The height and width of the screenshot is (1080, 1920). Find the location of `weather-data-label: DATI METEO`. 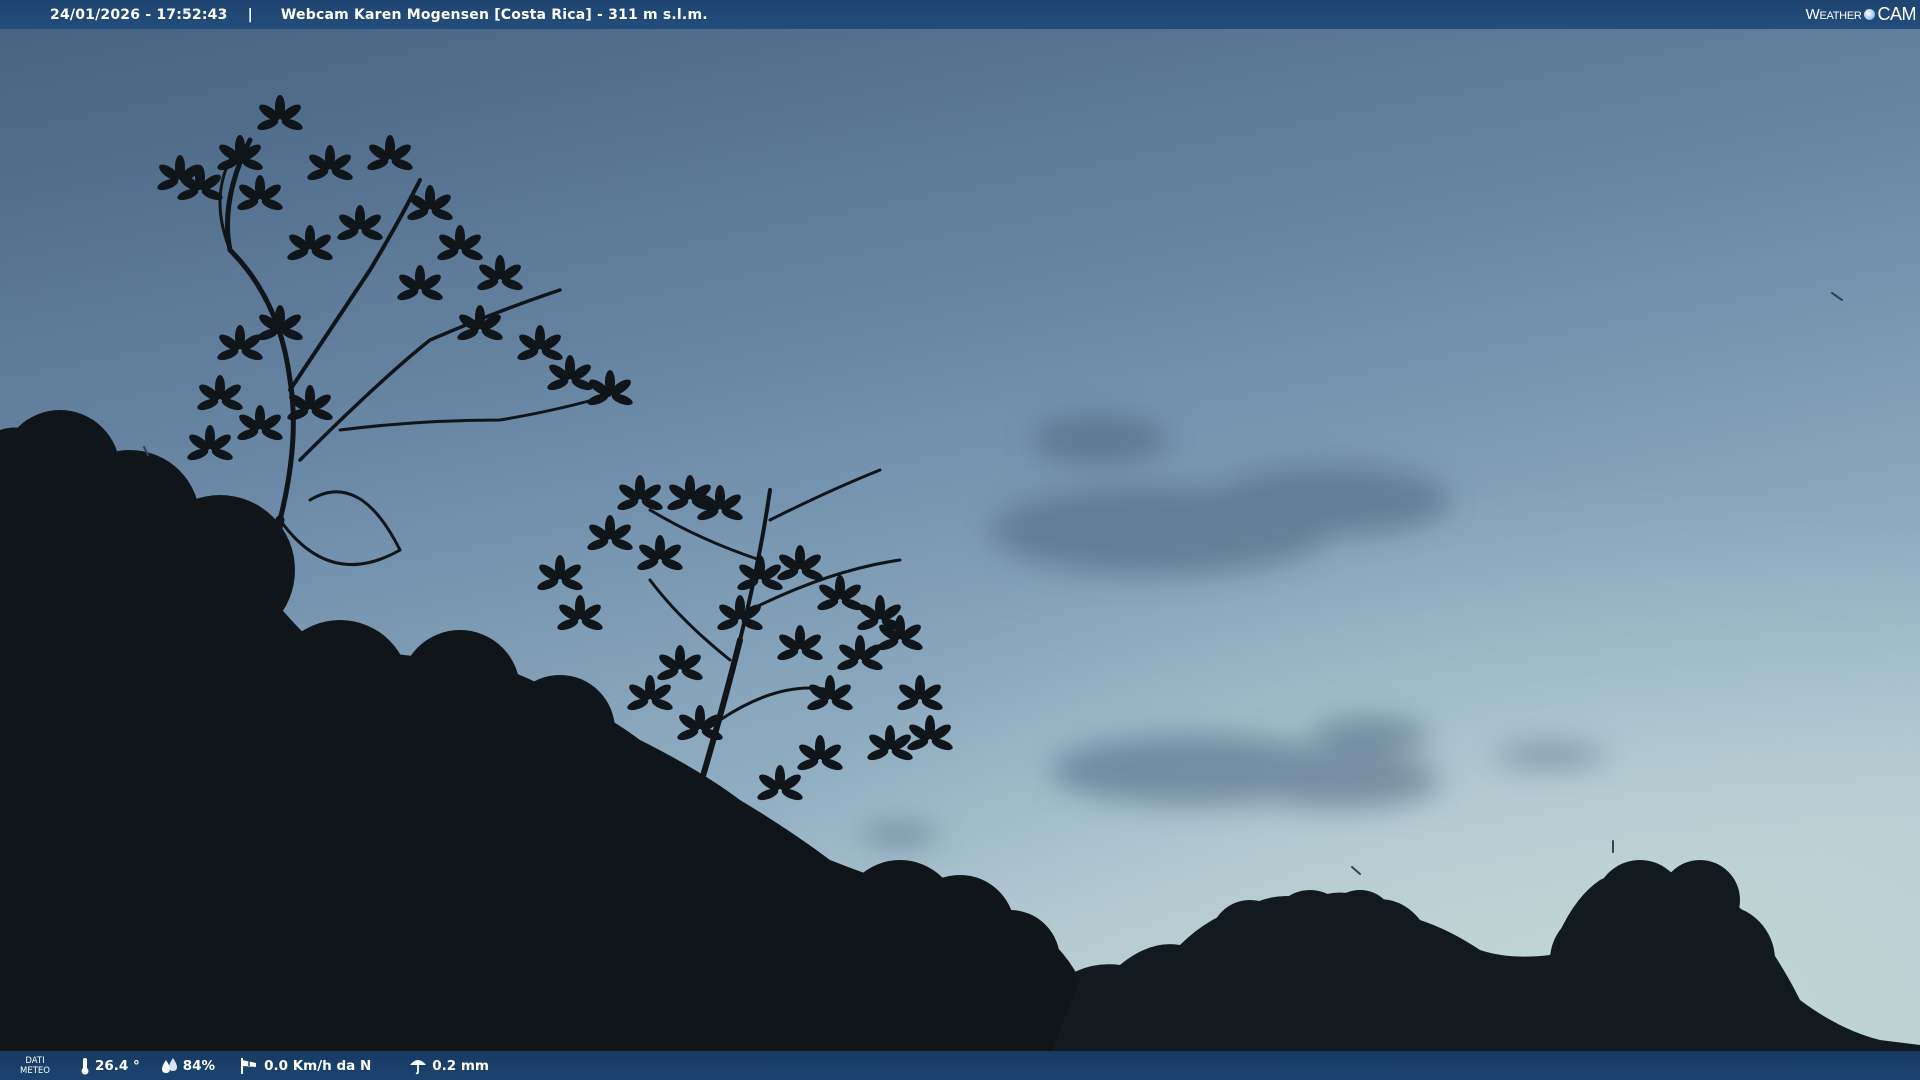

weather-data-label: DATI METEO is located at coordinates (35, 1065).